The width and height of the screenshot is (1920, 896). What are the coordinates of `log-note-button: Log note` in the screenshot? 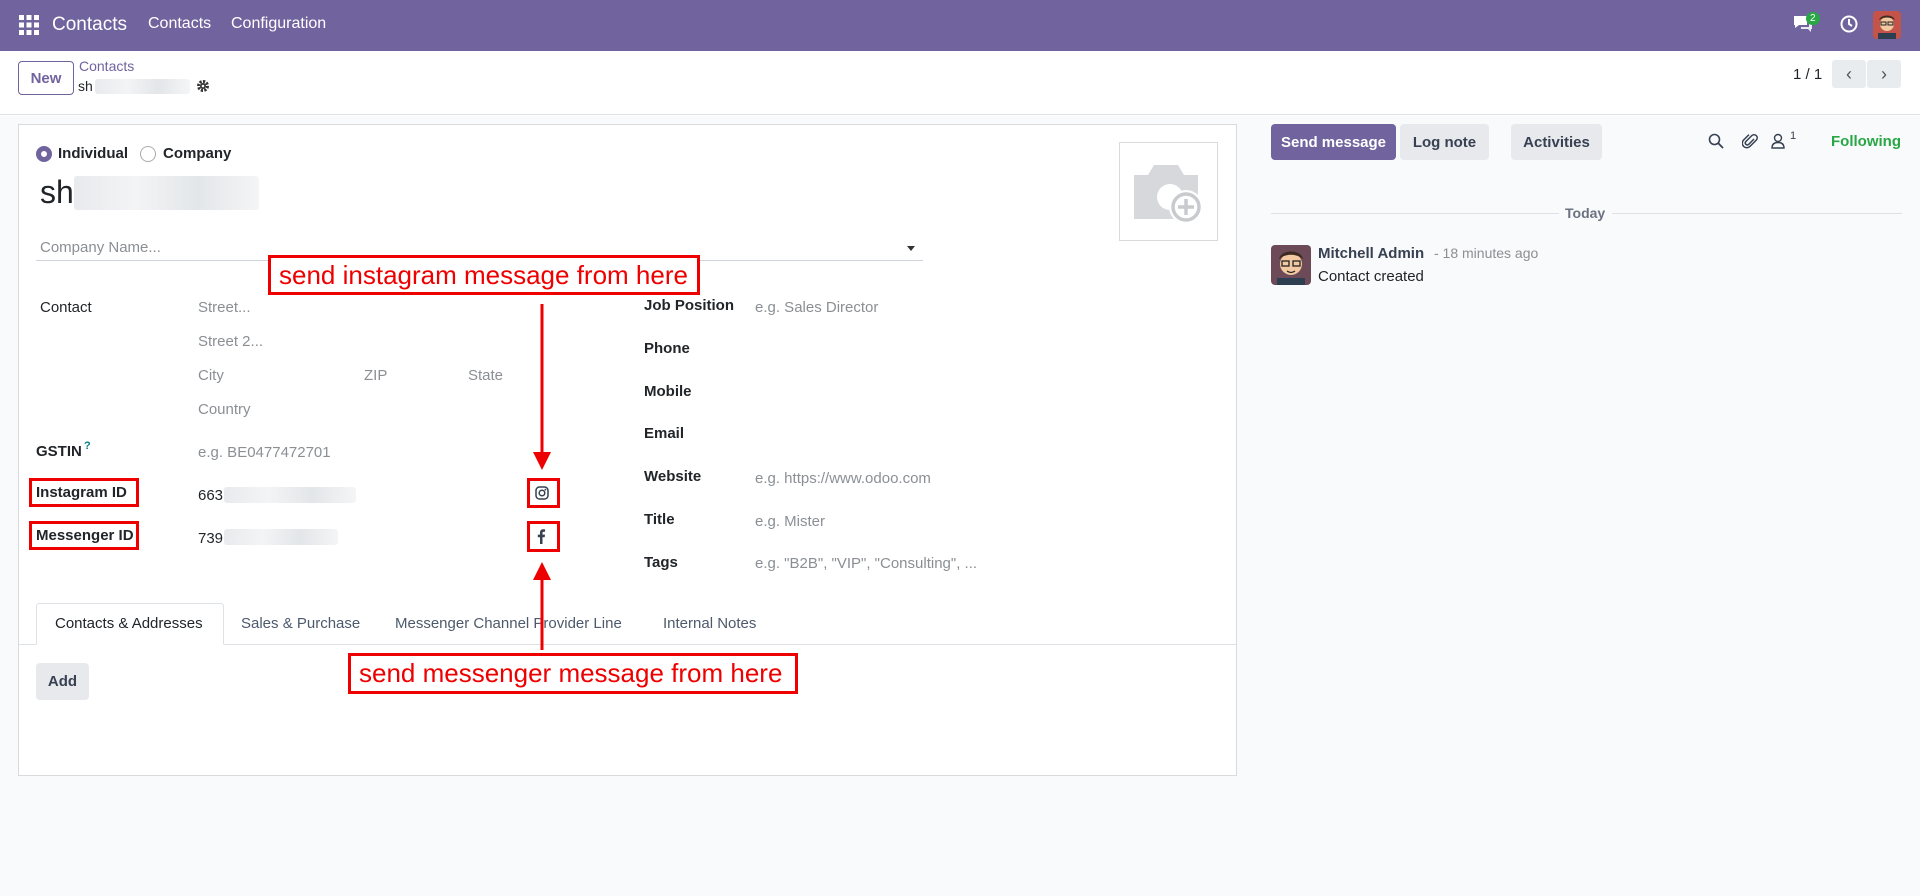 It's located at (1444, 142).